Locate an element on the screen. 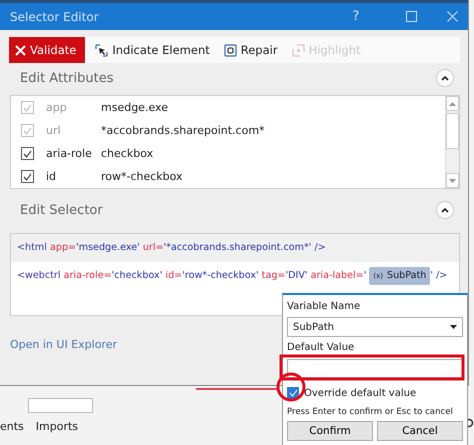 The height and width of the screenshot is (445, 474). variable-dropdown: SubPath is located at coordinates (375, 327).